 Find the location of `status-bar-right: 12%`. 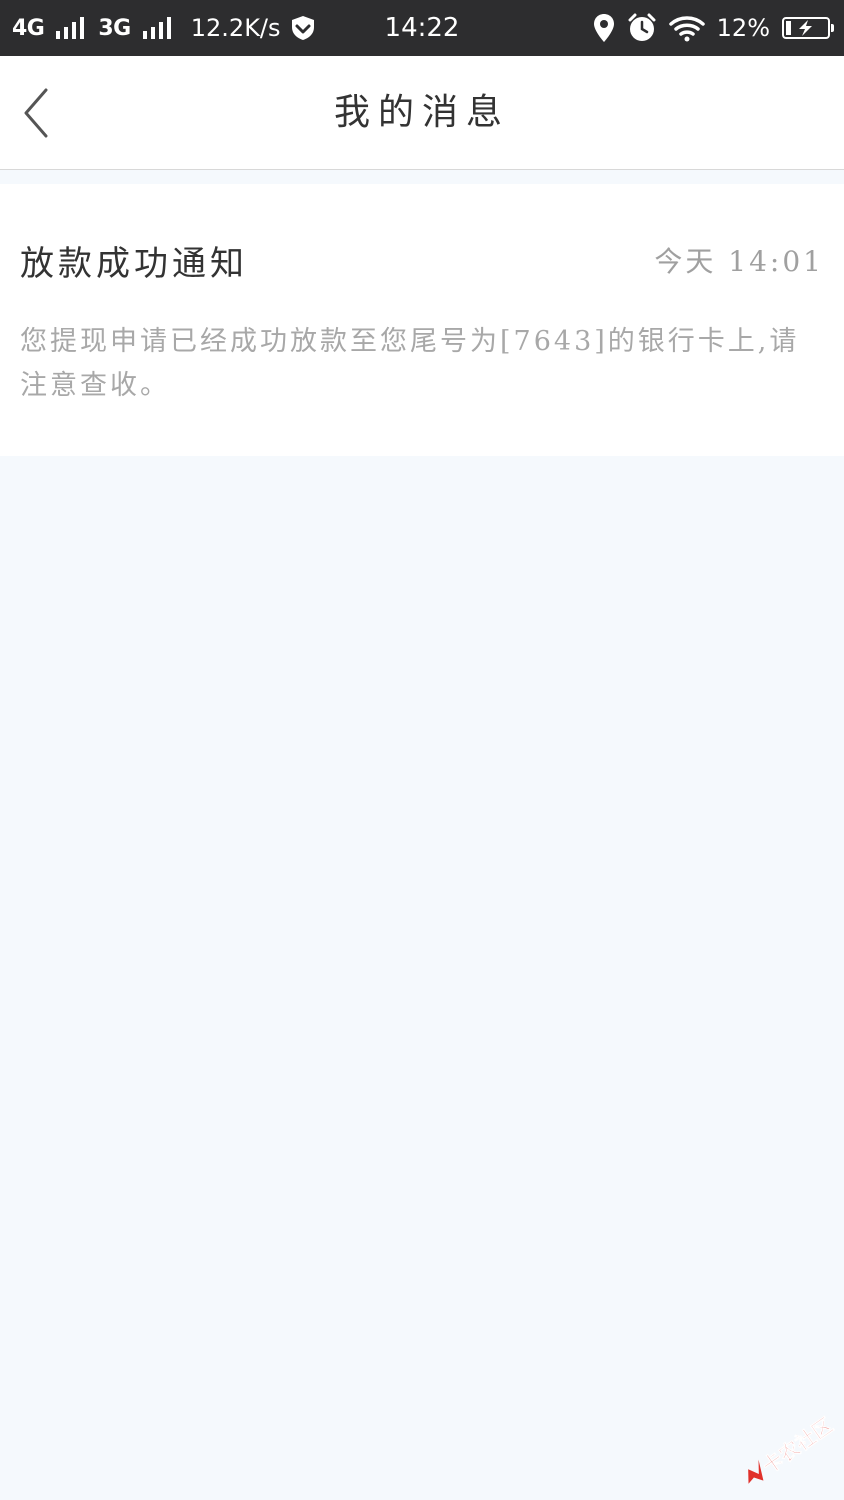

status-bar-right: 12% is located at coordinates (713, 28).